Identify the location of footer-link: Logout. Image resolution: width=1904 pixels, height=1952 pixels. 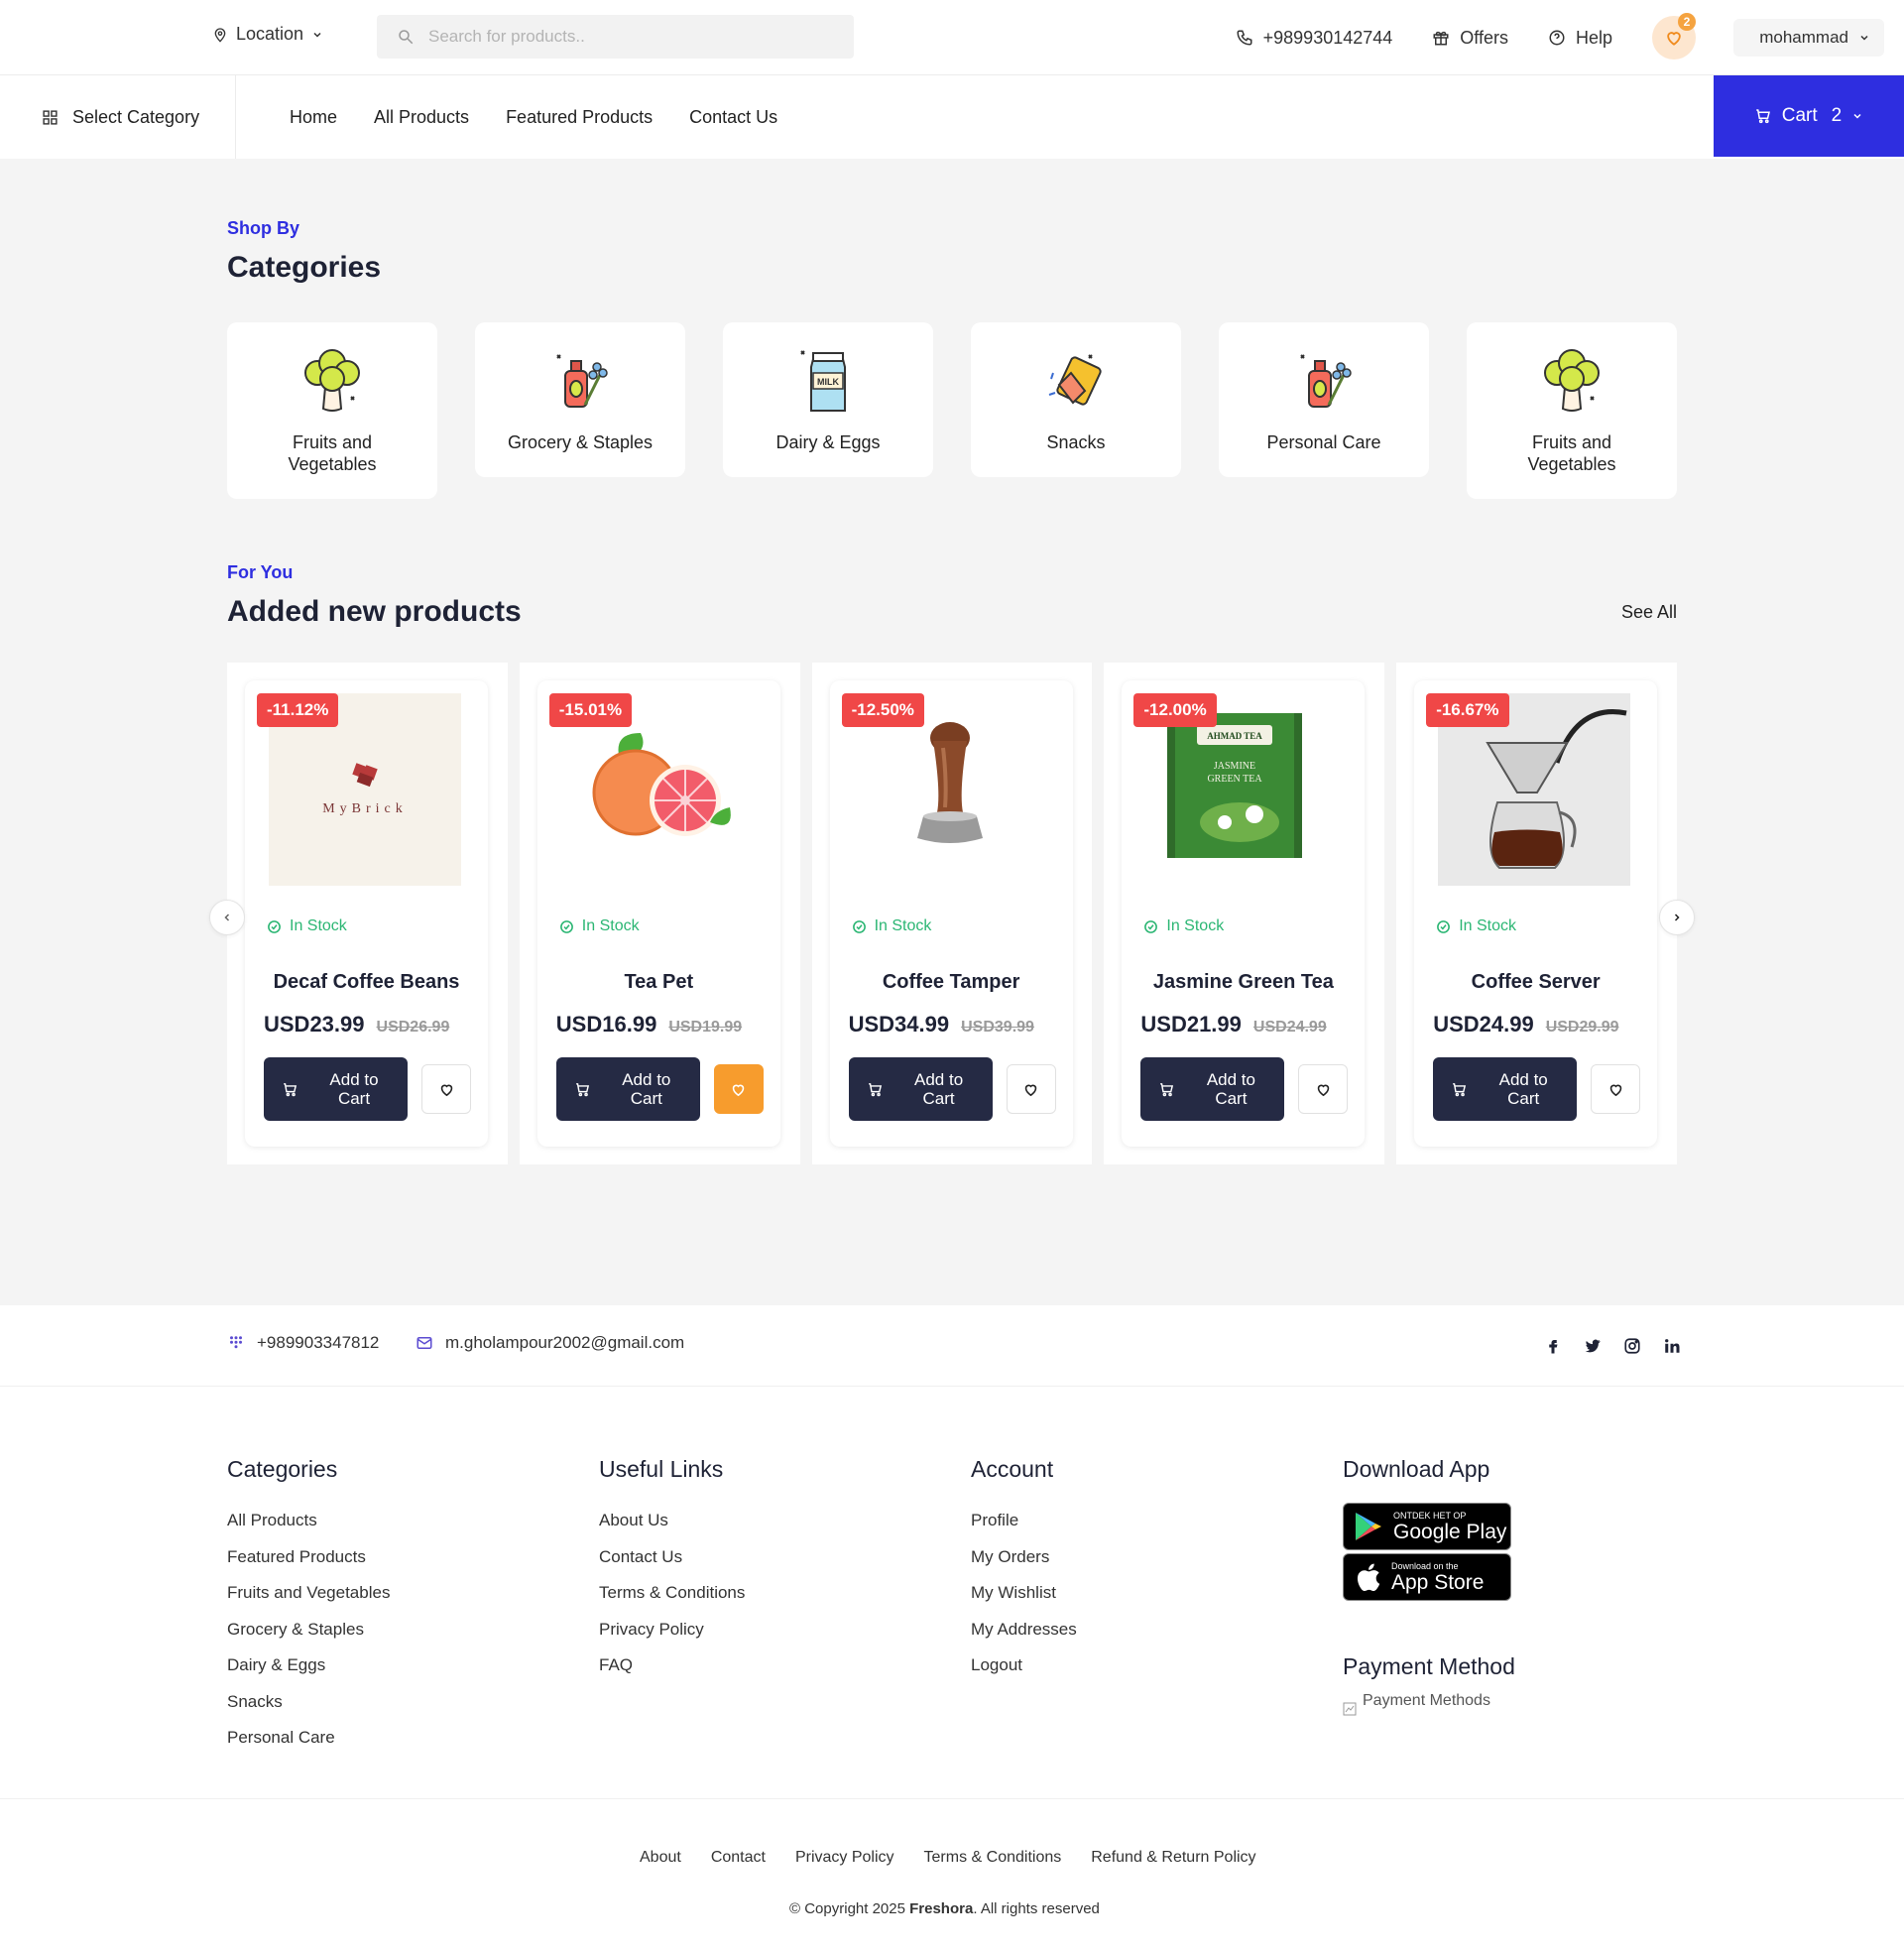
(1024, 1665).